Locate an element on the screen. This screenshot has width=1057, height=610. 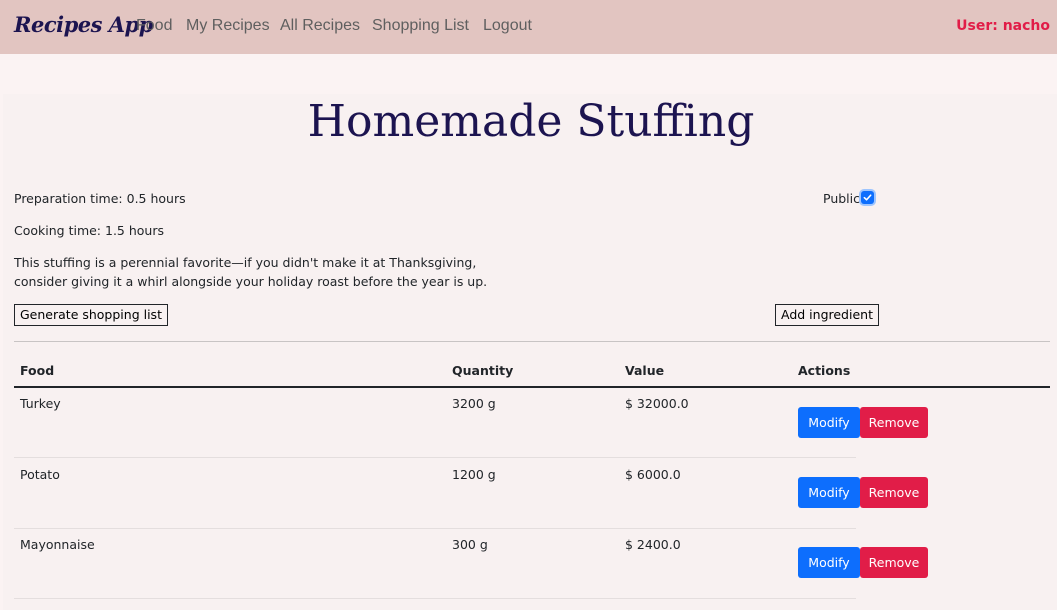
quantity-cell: 1200 g is located at coordinates (474, 474).